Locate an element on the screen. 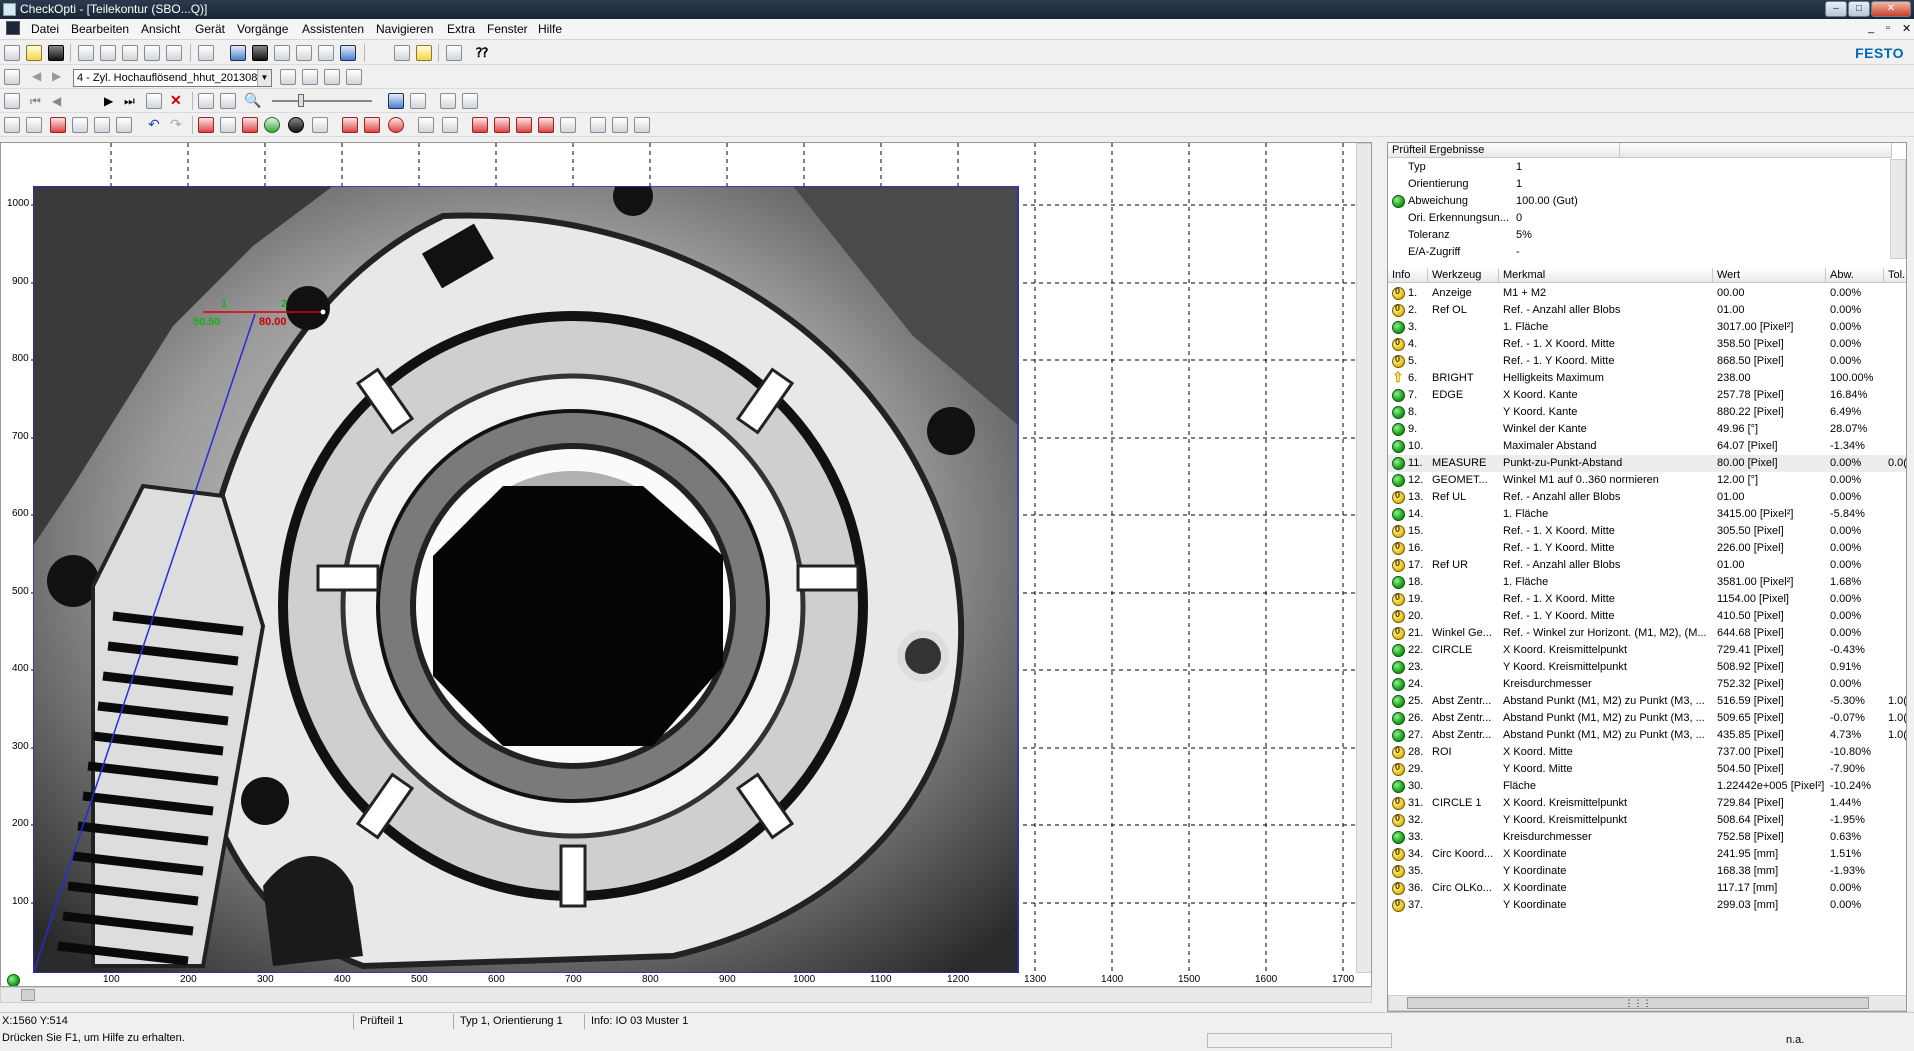 The width and height of the screenshot is (1914, 1051). fit-view-icon is located at coordinates (396, 101).